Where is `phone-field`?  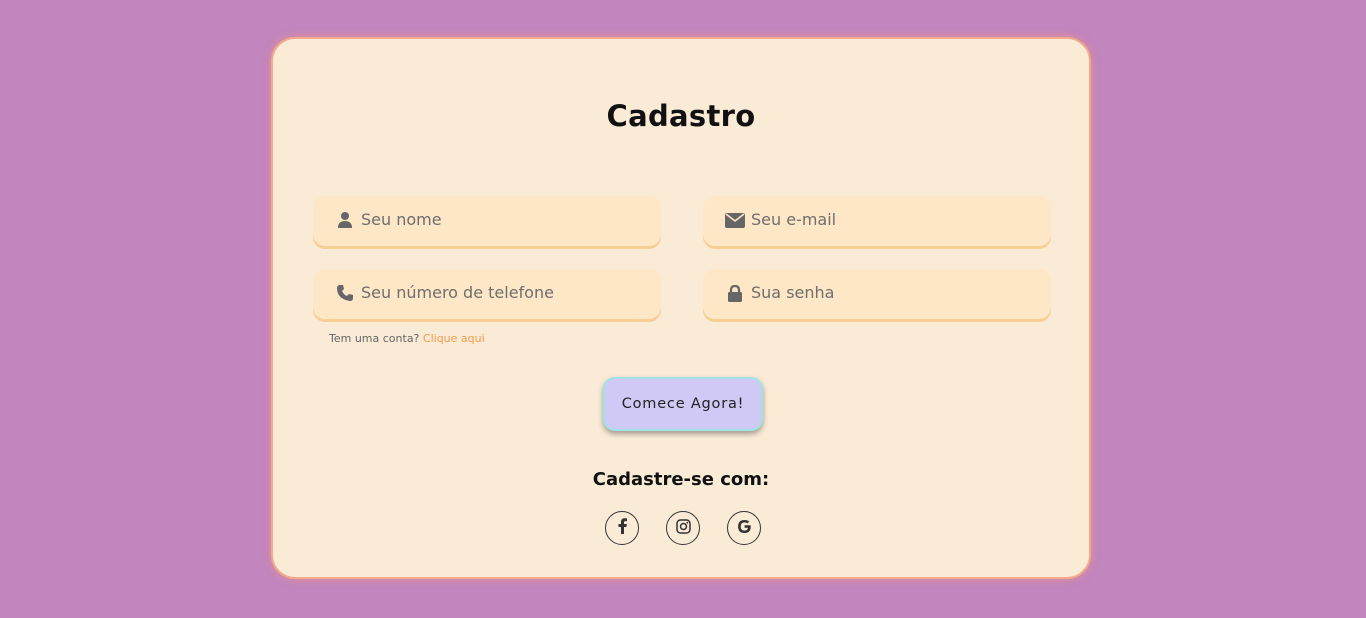 phone-field is located at coordinates (487, 294).